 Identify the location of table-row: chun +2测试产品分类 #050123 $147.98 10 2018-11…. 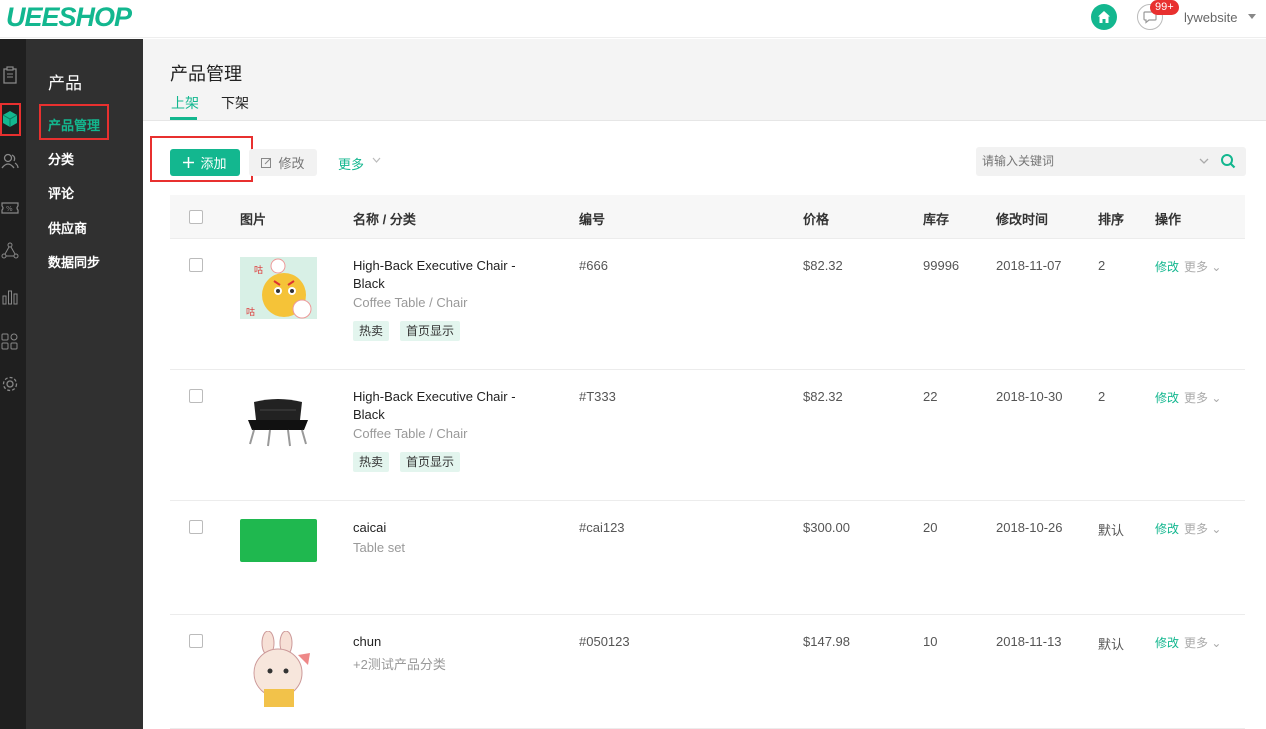
(707, 672).